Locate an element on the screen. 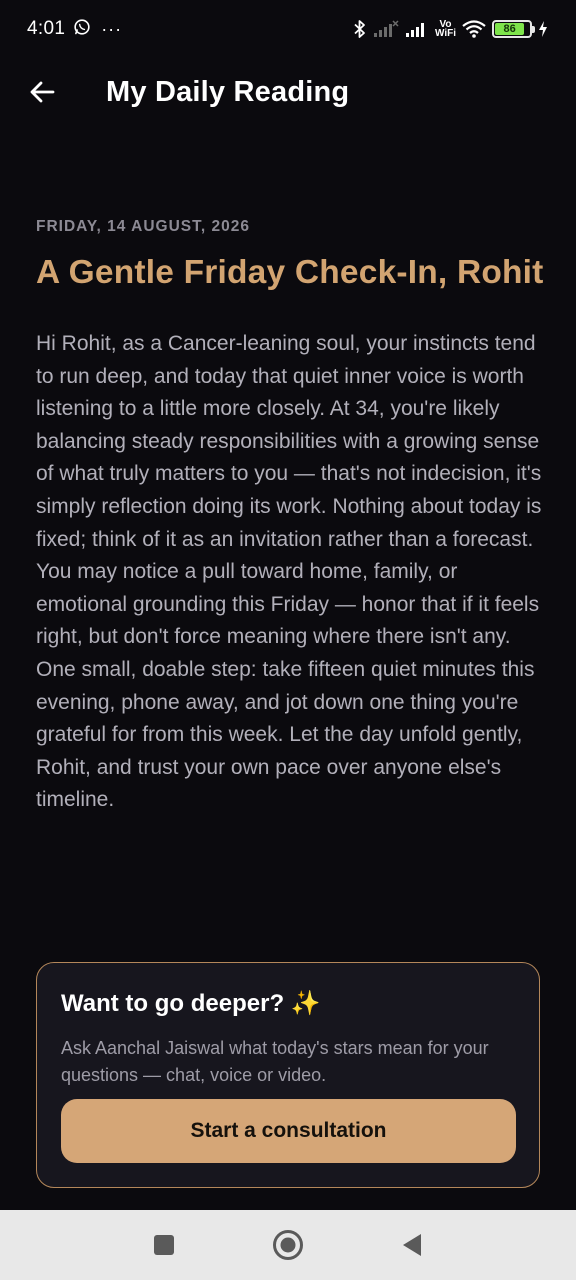 The height and width of the screenshot is (1280, 576). back-triangle-icon is located at coordinates (412, 1245).